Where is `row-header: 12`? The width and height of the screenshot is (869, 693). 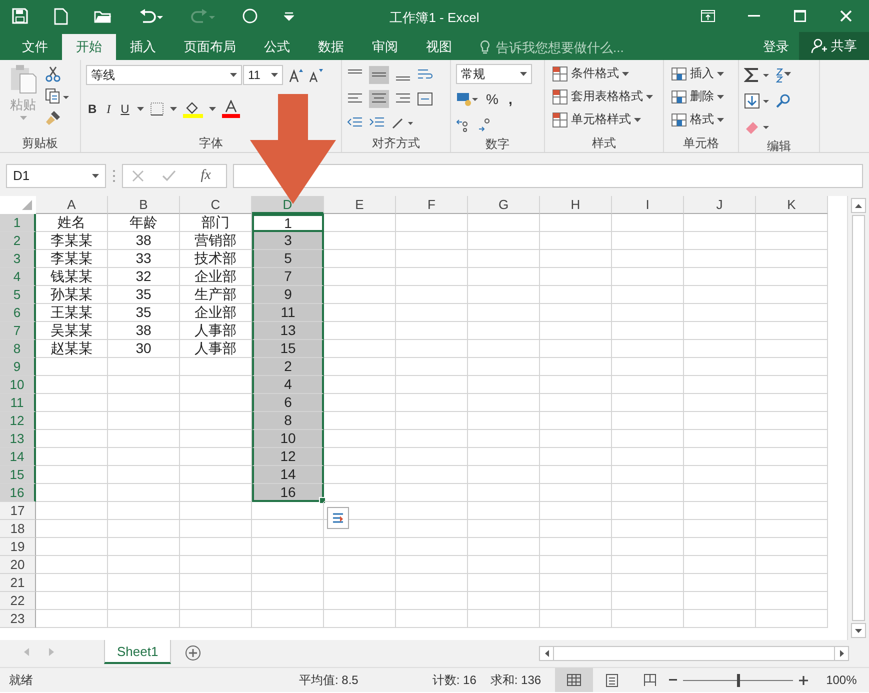
row-header: 12 is located at coordinates (18, 421).